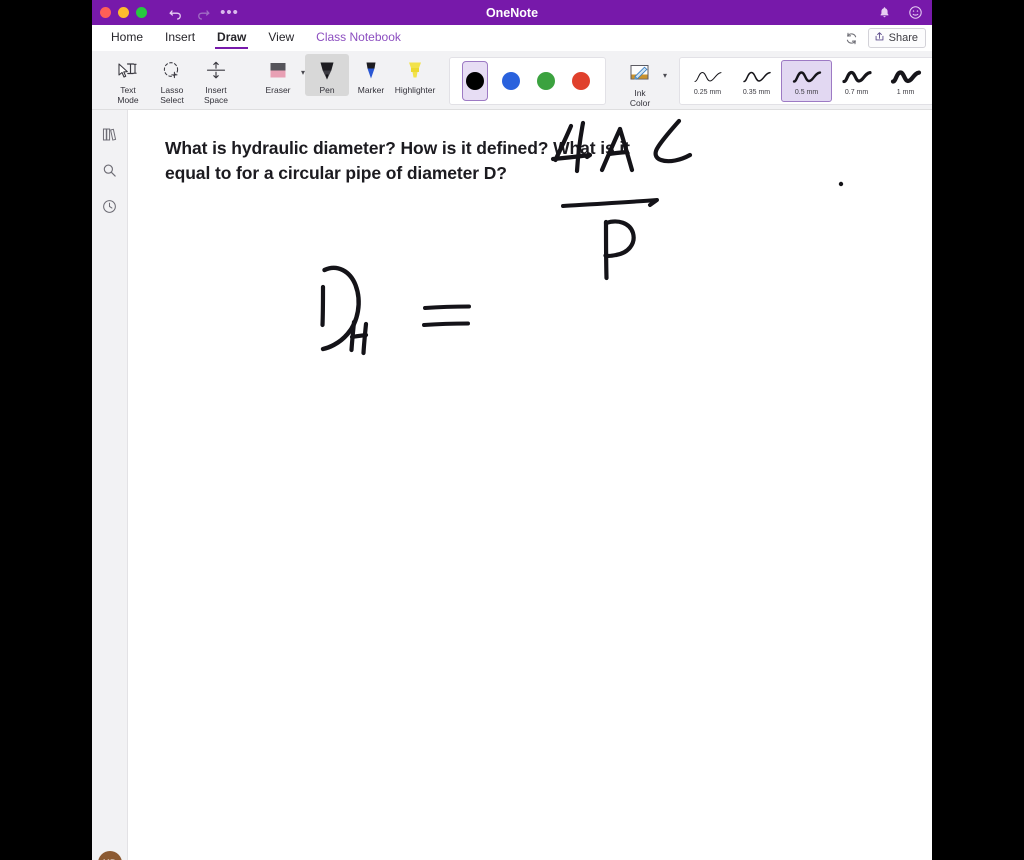 The height and width of the screenshot is (860, 1024). Describe the element at coordinates (172, 71) in the screenshot. I see `lasso-select-icon` at that location.